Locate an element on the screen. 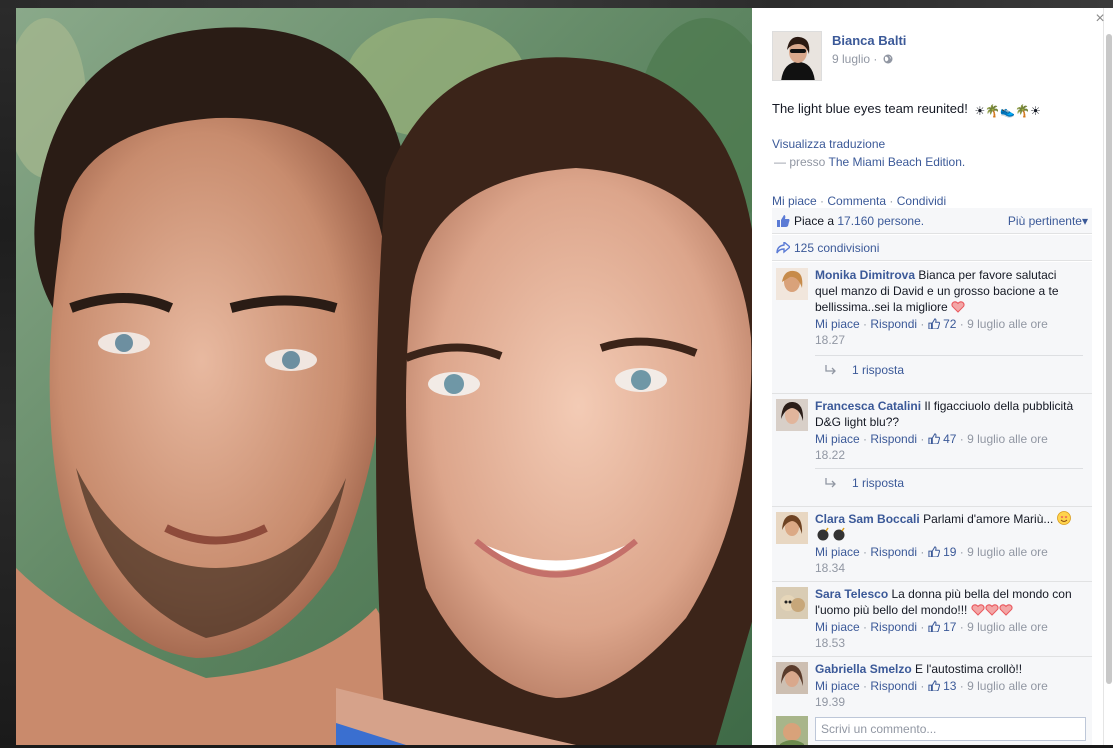  shares-count-link: 125 condivisioni is located at coordinates (836, 248).